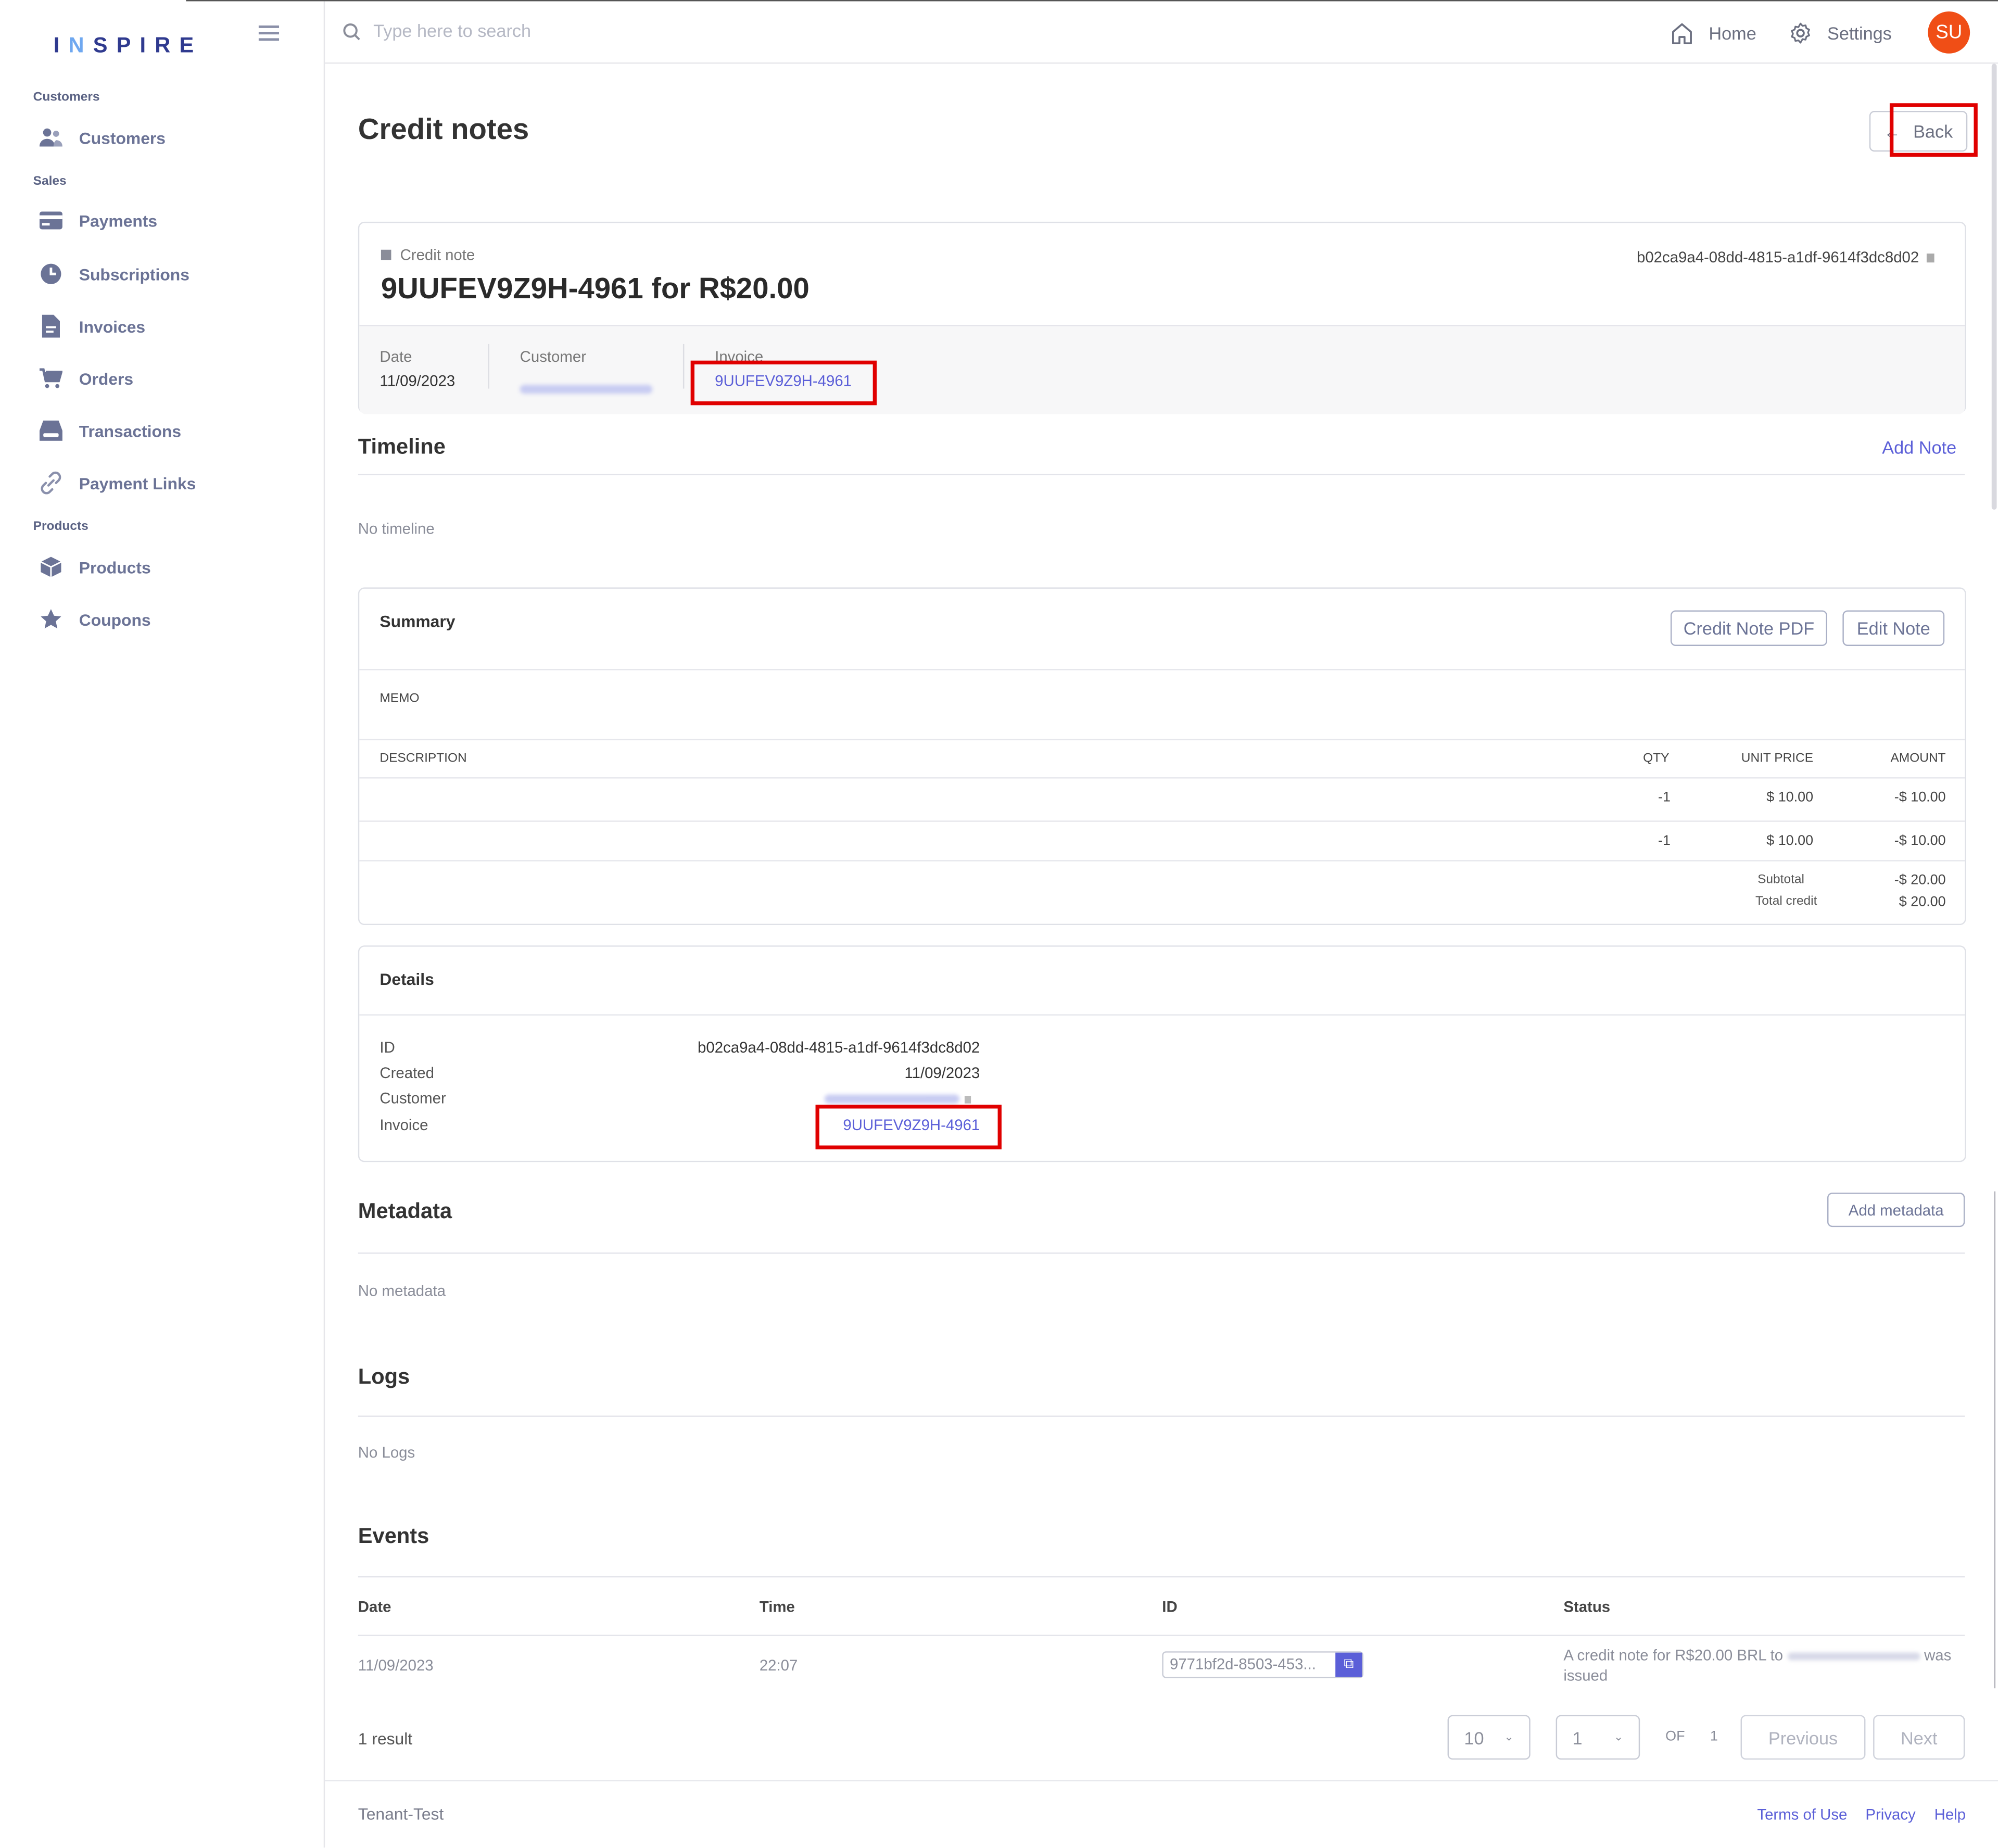 The image size is (1998, 1848). Describe the element at coordinates (1348, 1664) in the screenshot. I see `copy-icon: ⧉` at that location.